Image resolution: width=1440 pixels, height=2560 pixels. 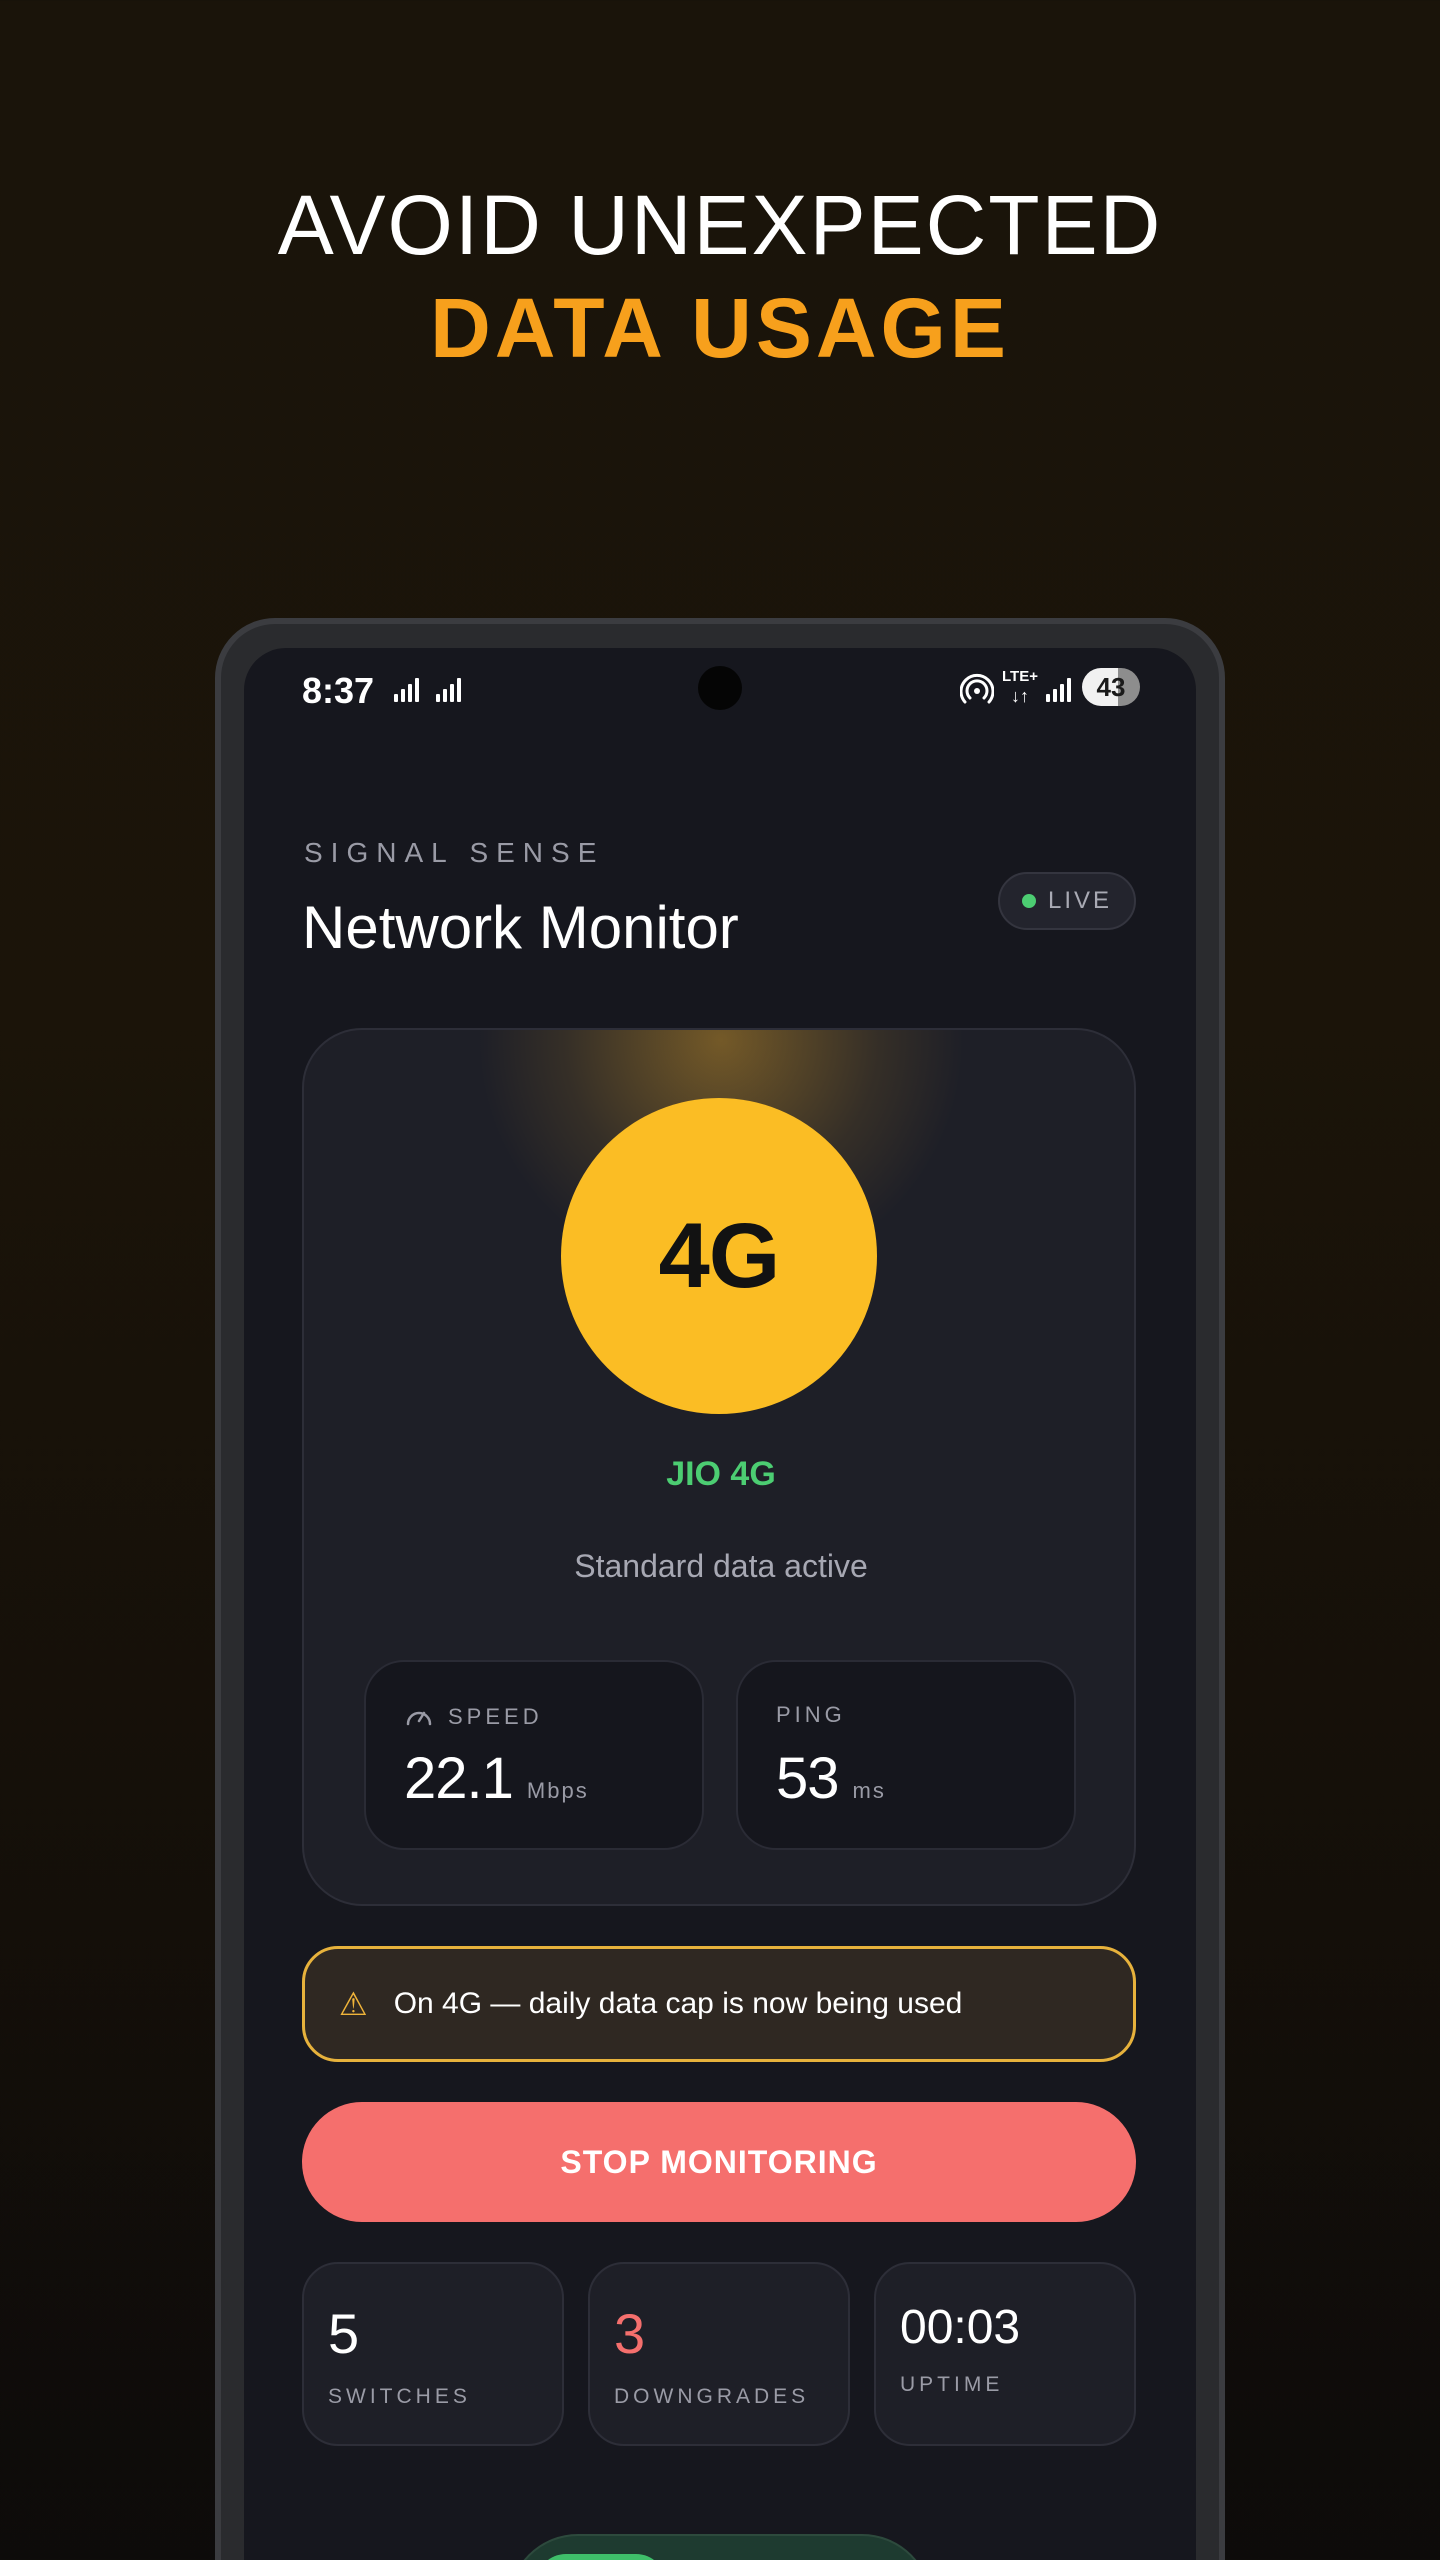 What do you see at coordinates (454, 852) in the screenshot?
I see `app-kicker: SIGNAL SENSE` at bounding box center [454, 852].